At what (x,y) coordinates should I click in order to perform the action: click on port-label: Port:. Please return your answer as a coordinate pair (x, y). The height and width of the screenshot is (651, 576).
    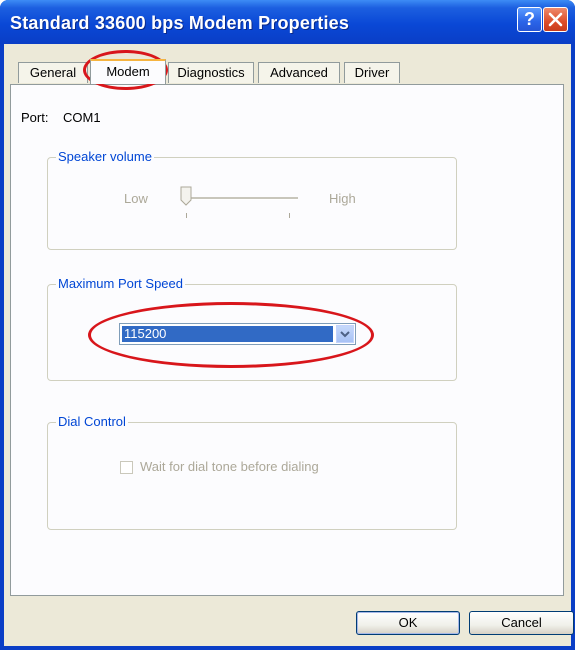
    Looking at the image, I should click on (35, 117).